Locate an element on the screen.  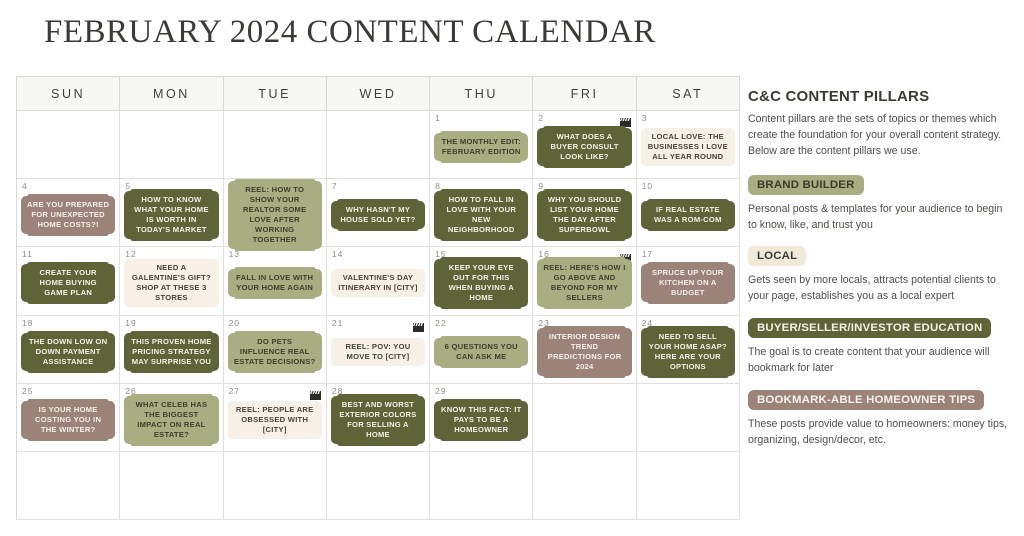
calendar-day-cell: 21 REEL: POV: YOU MOVE TO [CITY] is located at coordinates (378, 349).